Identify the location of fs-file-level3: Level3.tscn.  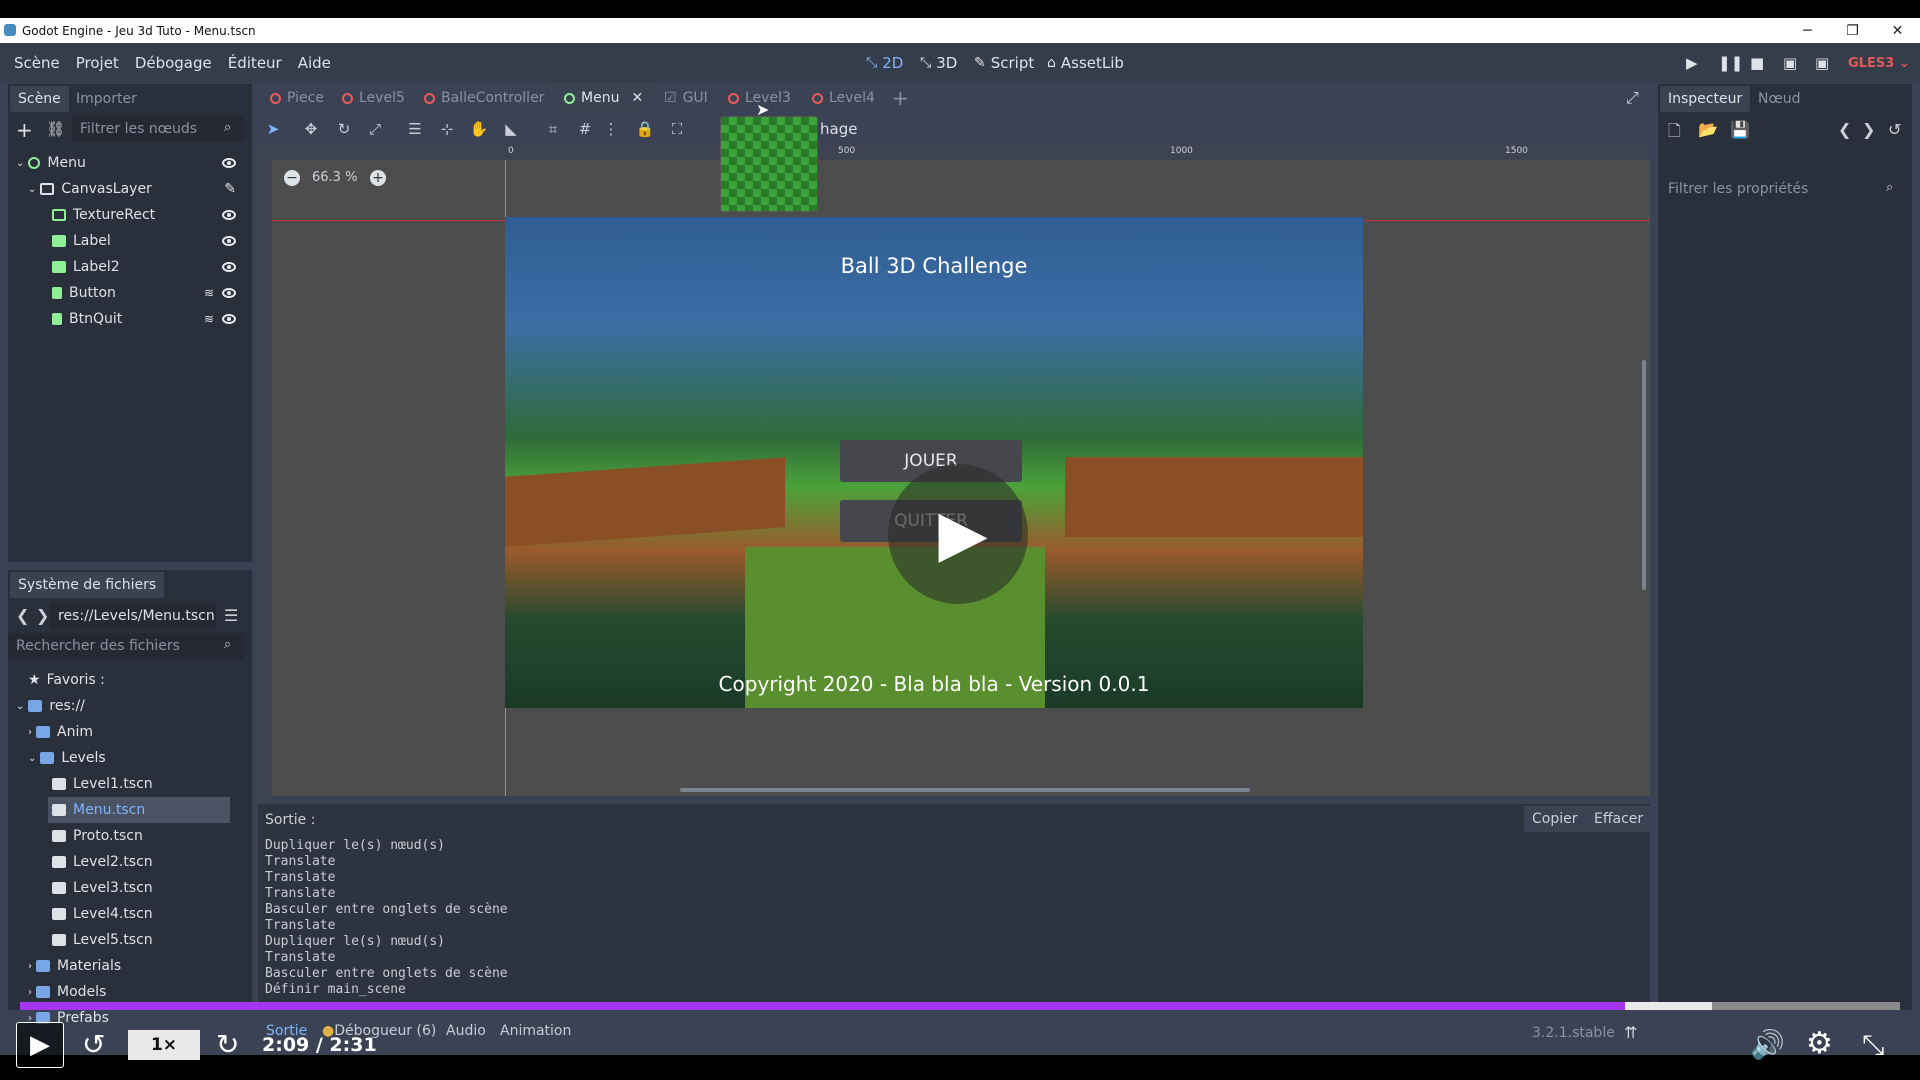
(102, 888).